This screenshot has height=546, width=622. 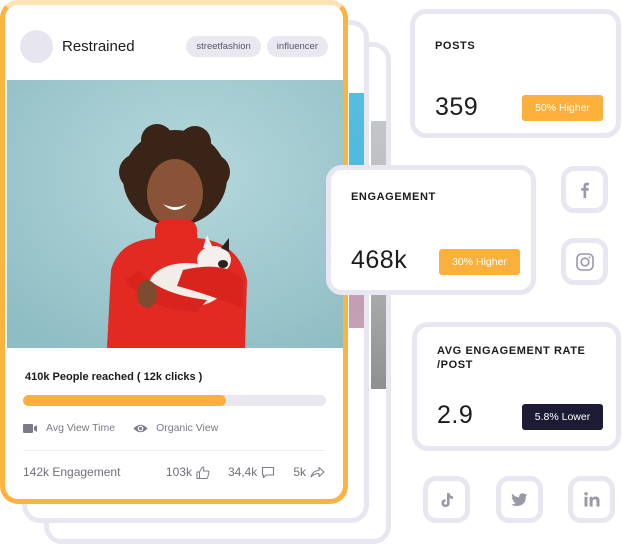 What do you see at coordinates (297, 46) in the screenshot?
I see `tag-chip: influencer` at bounding box center [297, 46].